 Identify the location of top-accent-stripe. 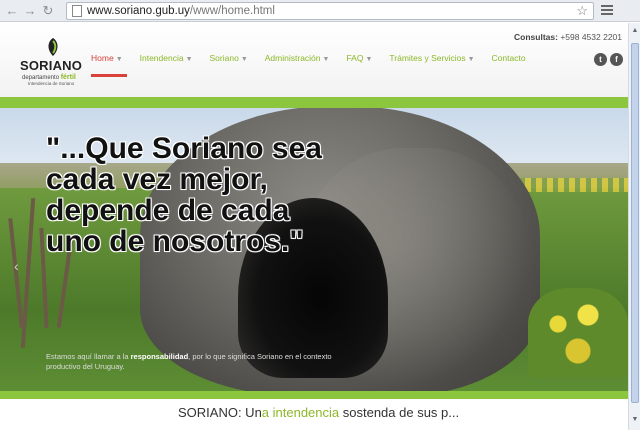
(314, 102).